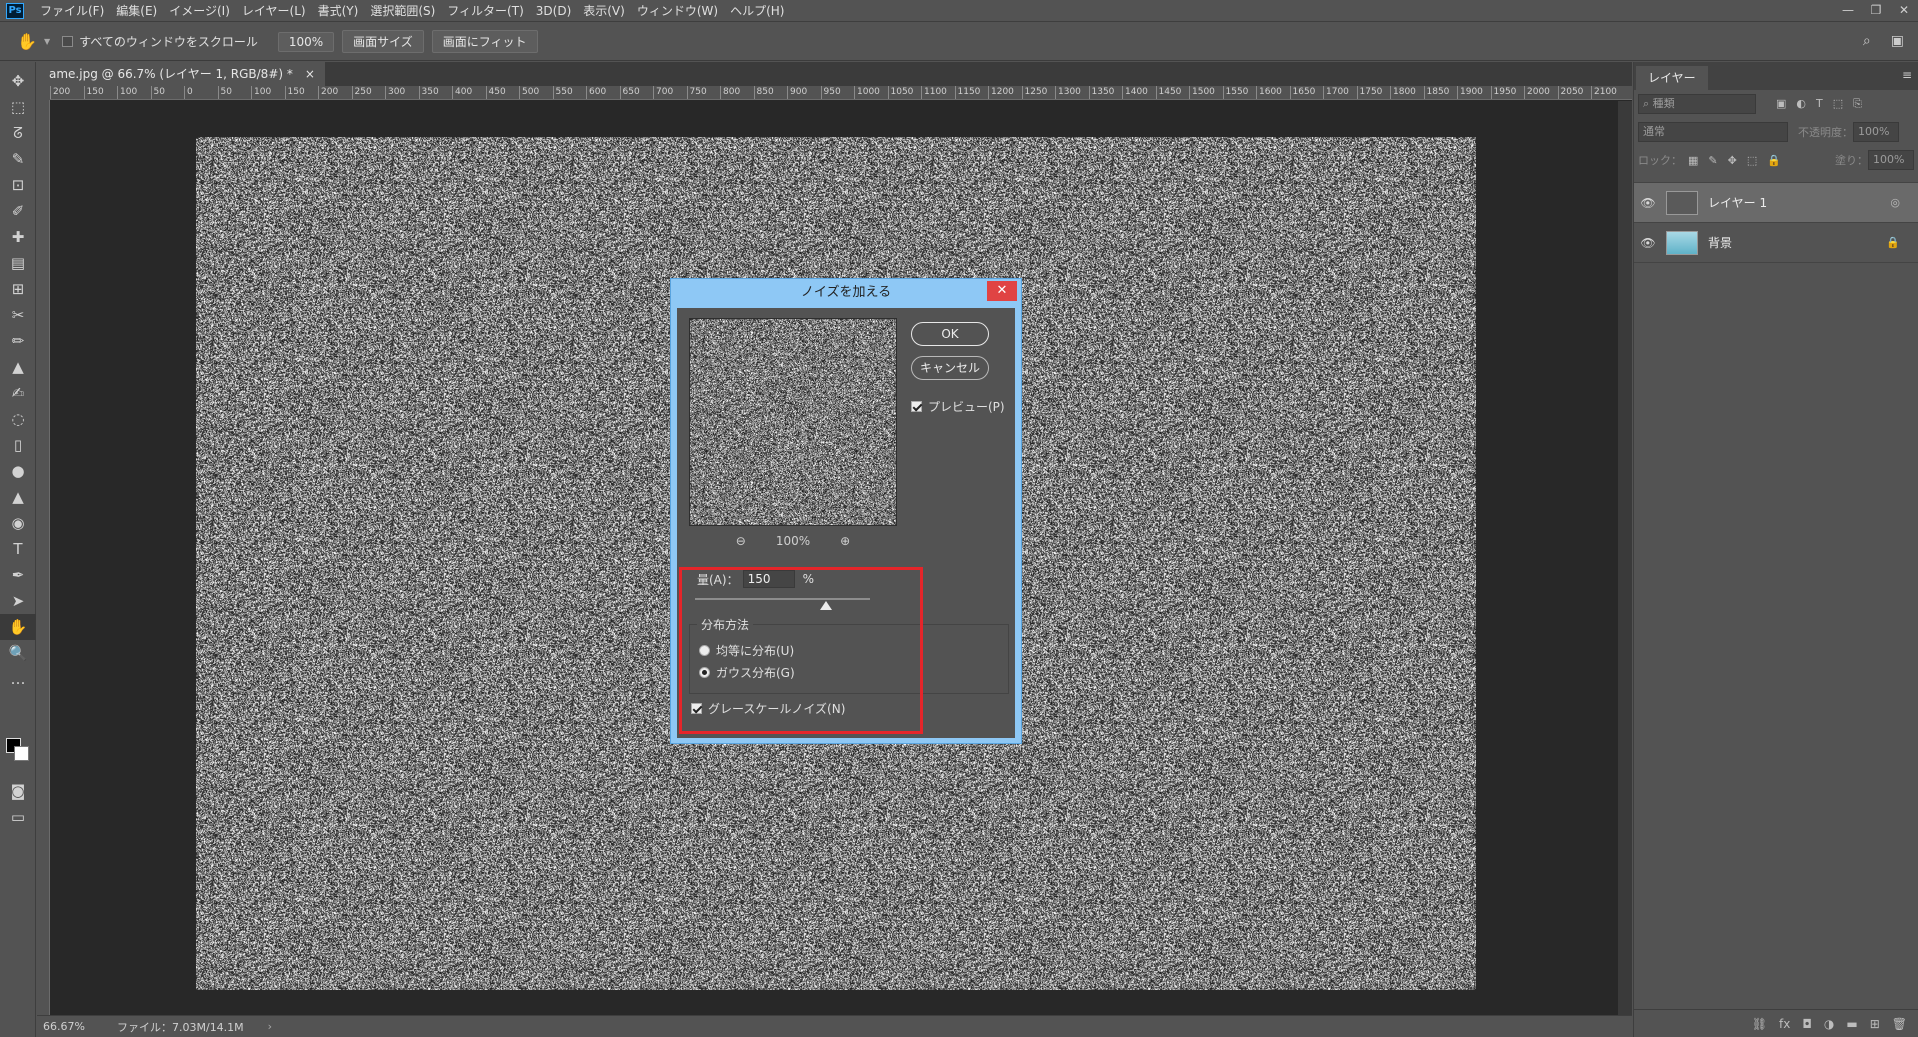 Image resolution: width=1918 pixels, height=1037 pixels. Describe the element at coordinates (1781, 104) in the screenshot. I see `filter-type-icon: ▣` at that location.